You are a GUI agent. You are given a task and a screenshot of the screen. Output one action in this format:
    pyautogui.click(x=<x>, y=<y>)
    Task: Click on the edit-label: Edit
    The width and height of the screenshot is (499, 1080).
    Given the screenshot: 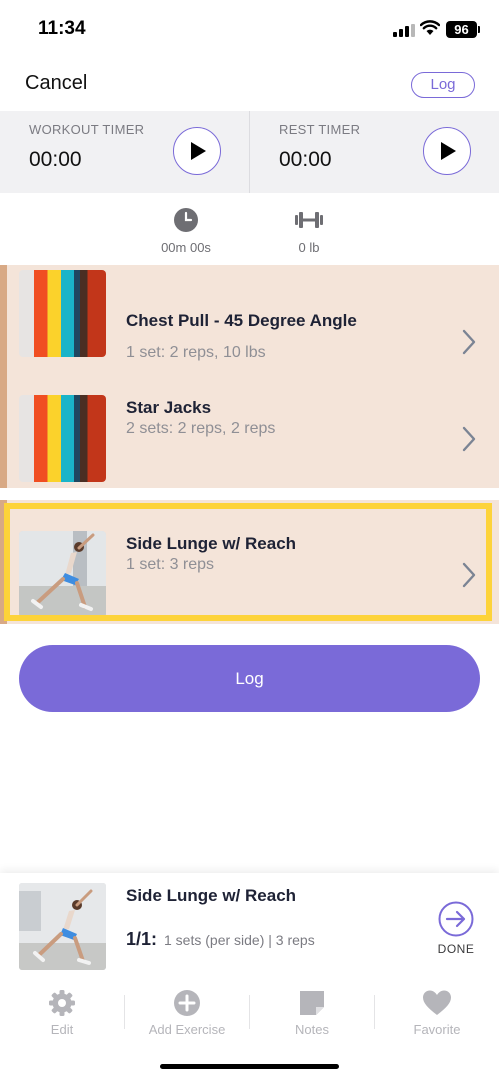 What is the action you would take?
    pyautogui.click(x=62, y=1029)
    